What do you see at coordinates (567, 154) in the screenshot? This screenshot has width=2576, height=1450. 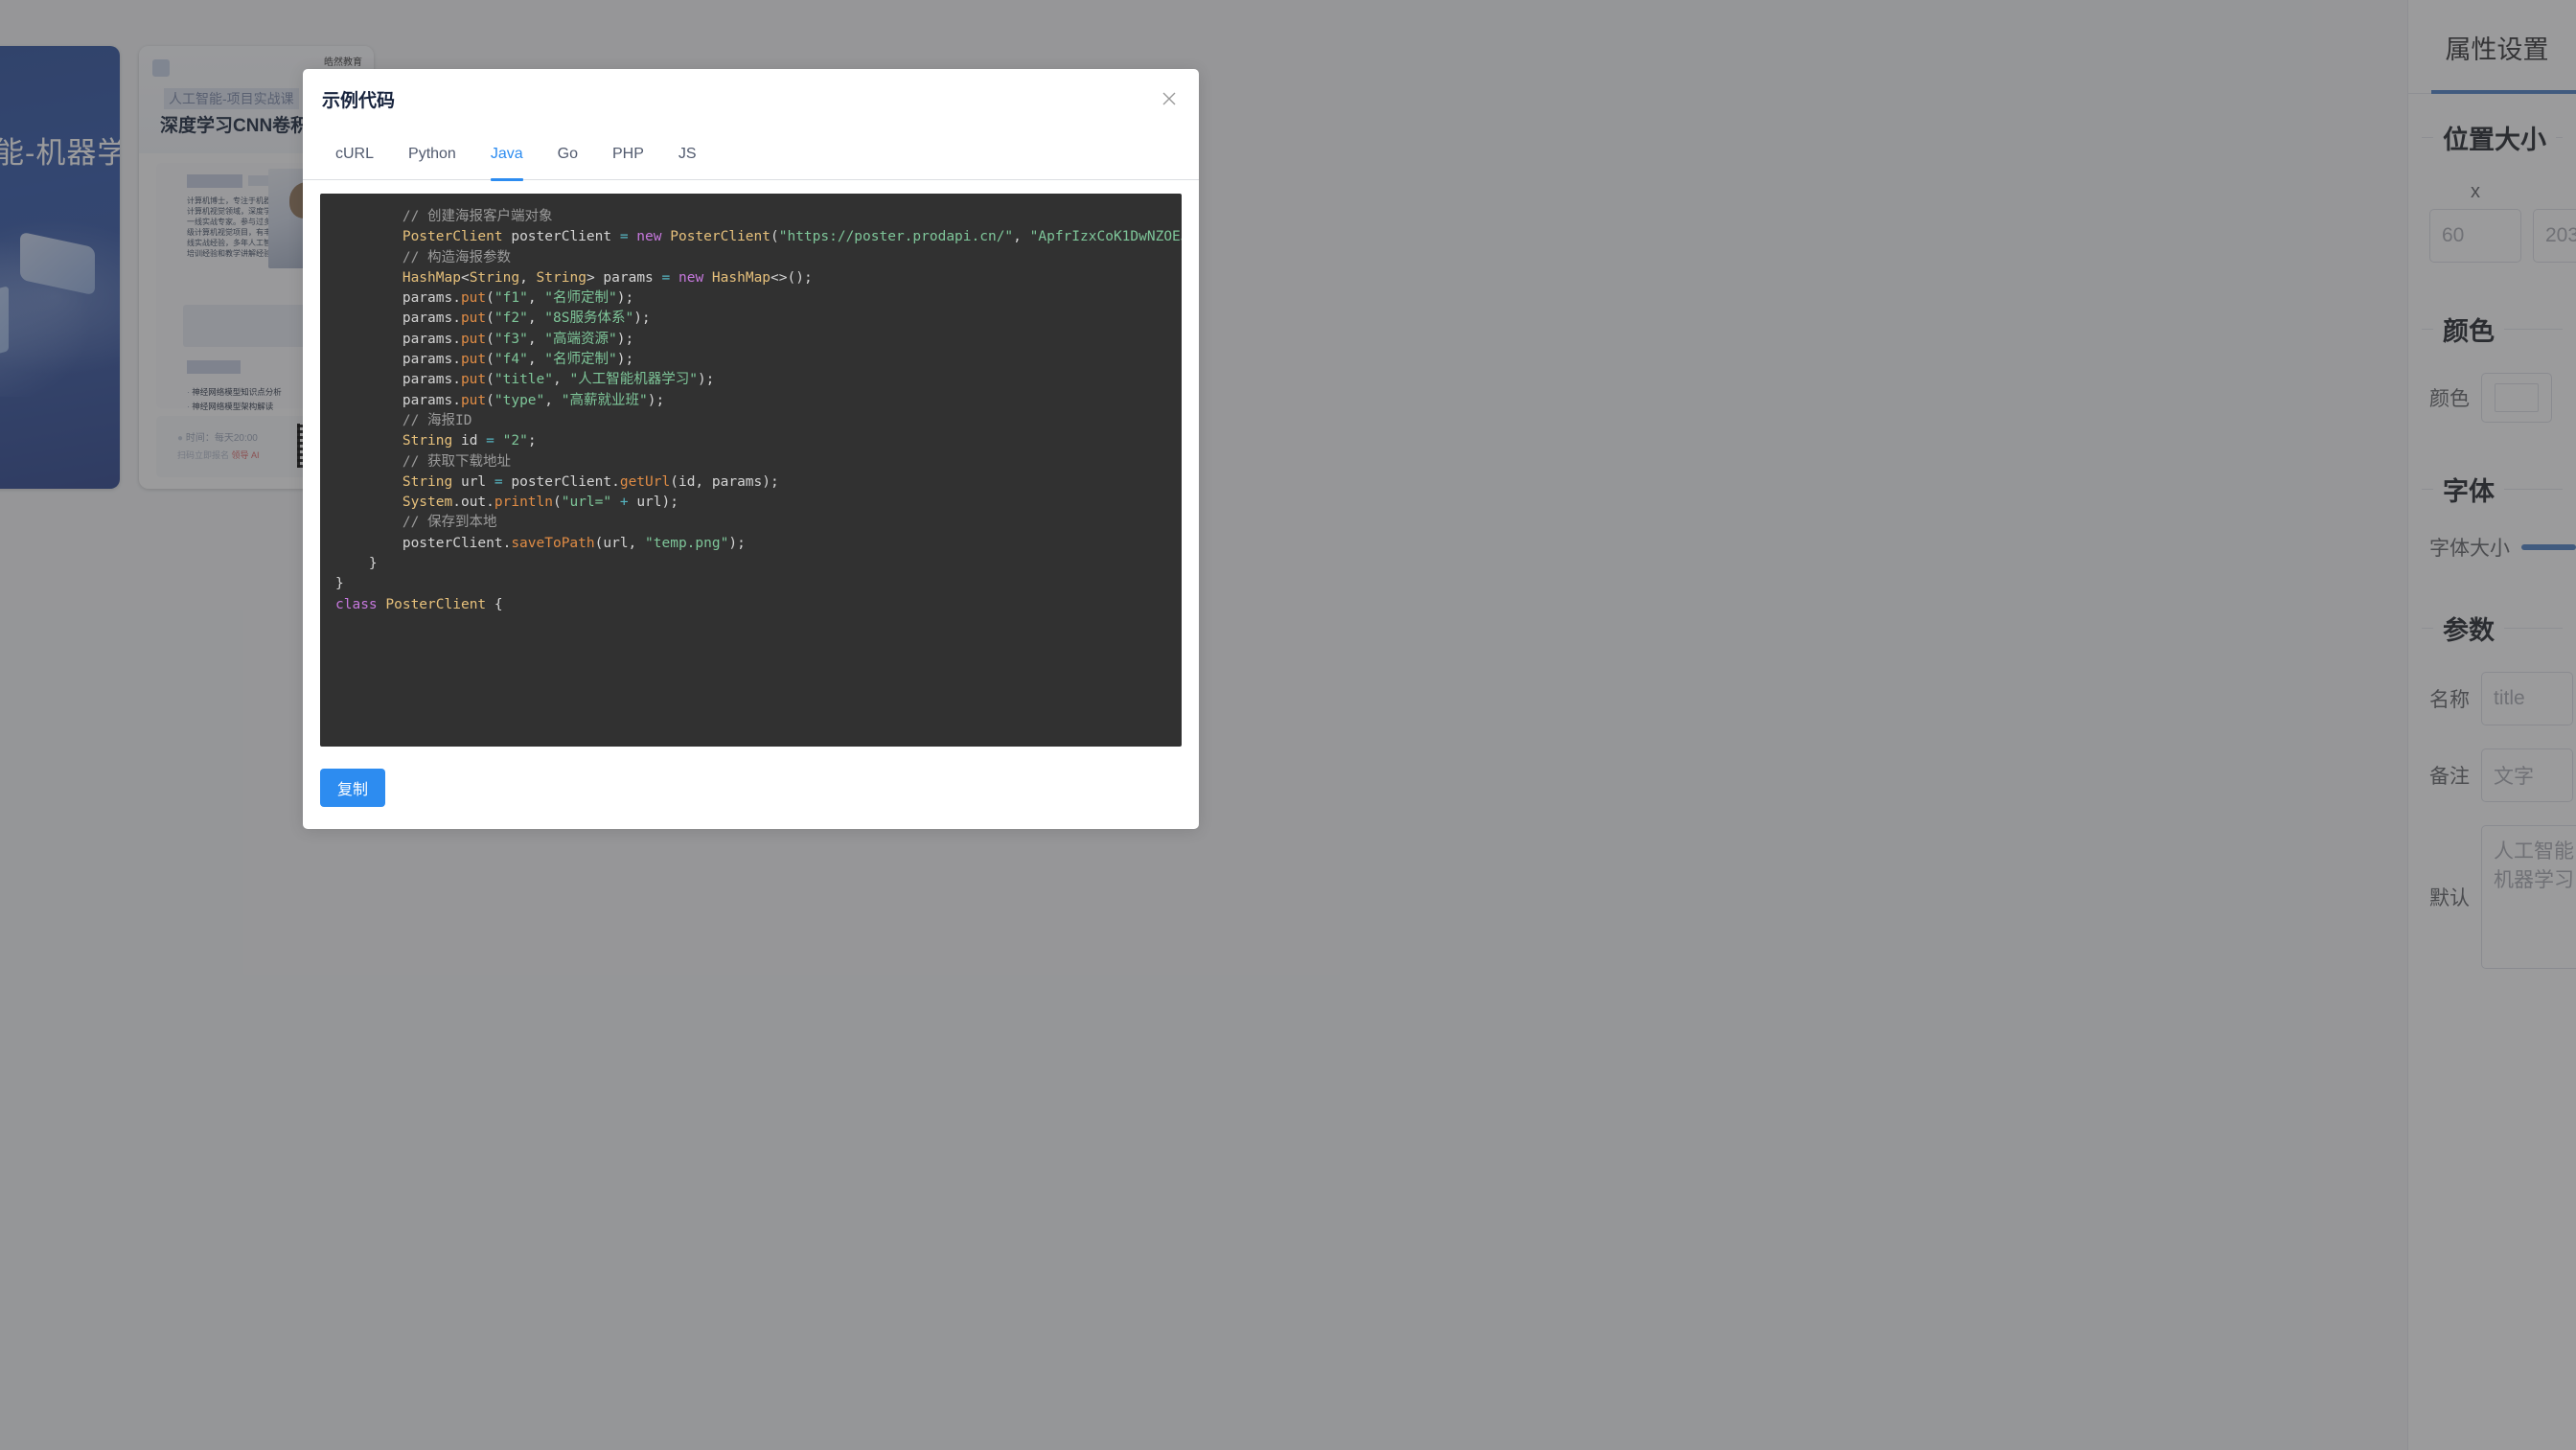 I see `tab-go: Go` at bounding box center [567, 154].